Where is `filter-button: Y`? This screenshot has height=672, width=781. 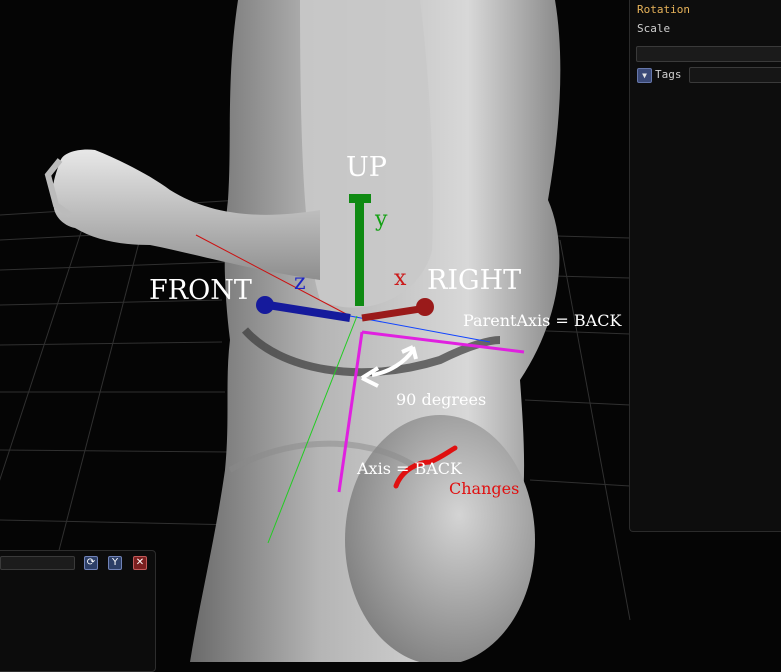 filter-button: Y is located at coordinates (115, 563).